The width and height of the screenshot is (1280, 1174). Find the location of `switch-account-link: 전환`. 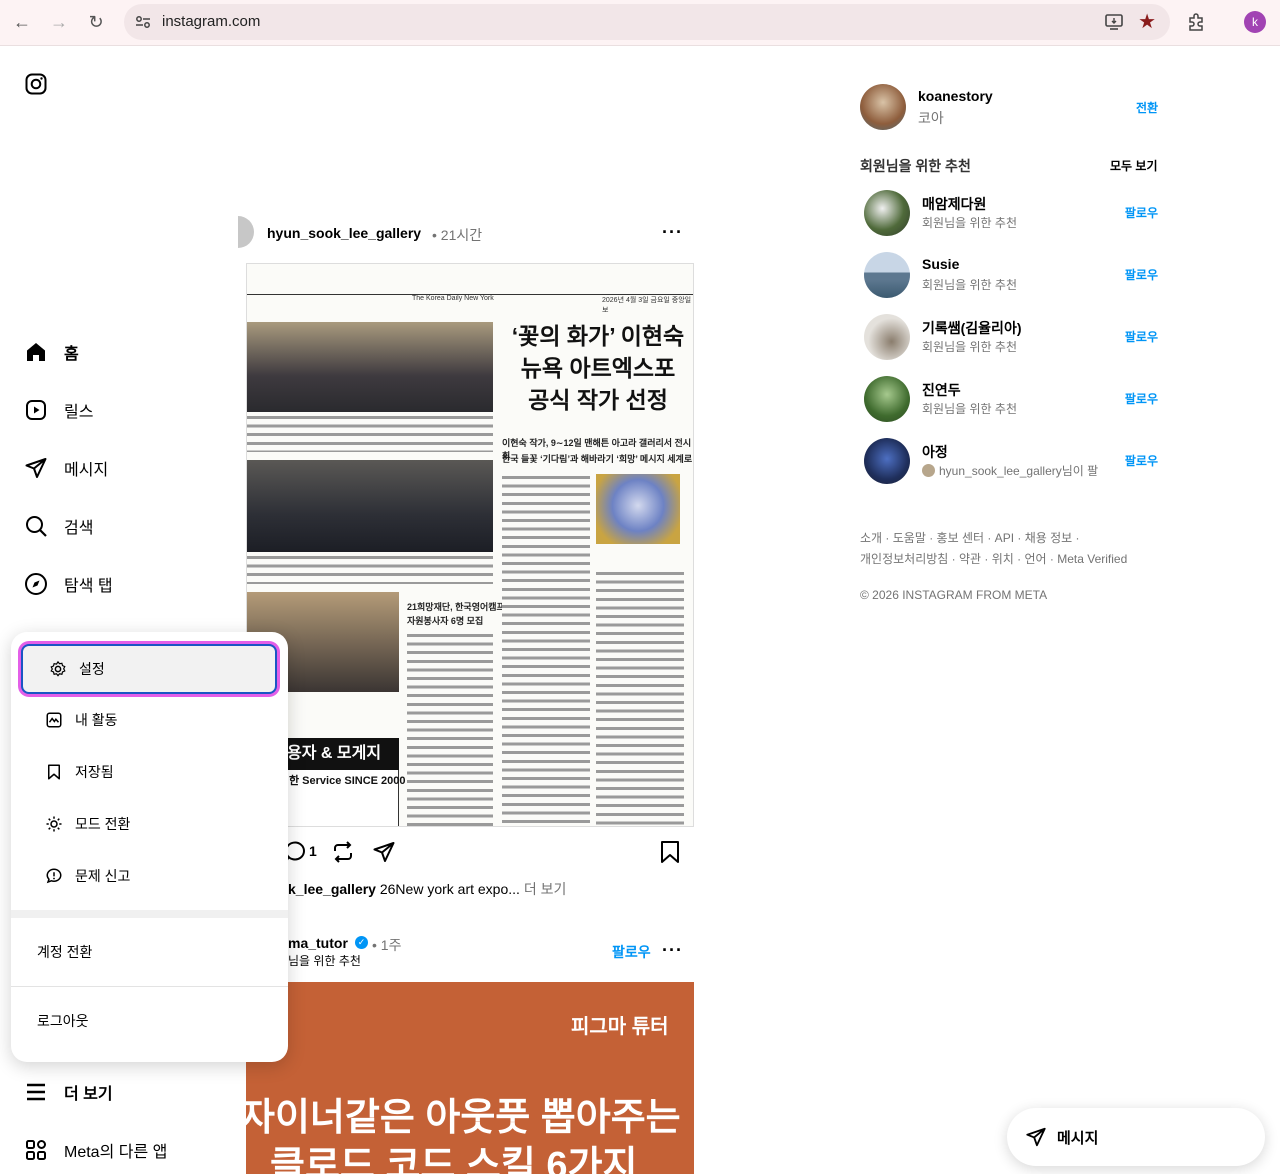

switch-account-link: 전환 is located at coordinates (1147, 107).